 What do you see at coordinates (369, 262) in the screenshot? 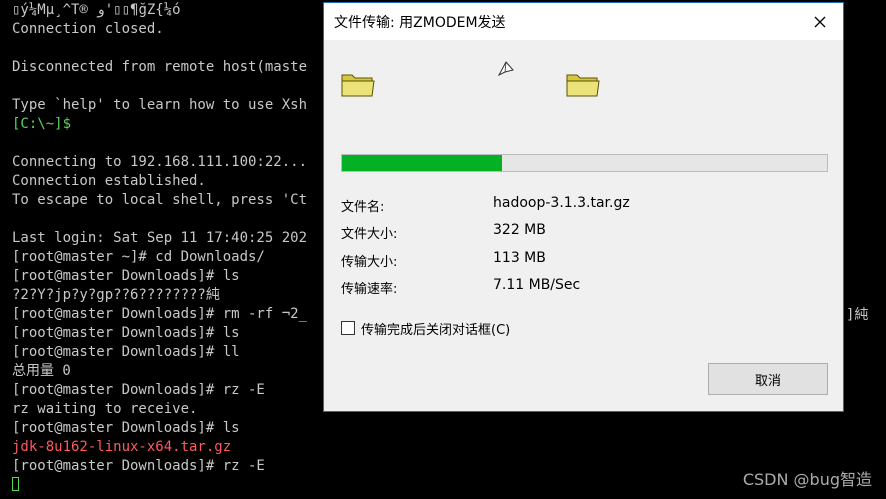
I see `transferred-size-label: 传输大小:` at bounding box center [369, 262].